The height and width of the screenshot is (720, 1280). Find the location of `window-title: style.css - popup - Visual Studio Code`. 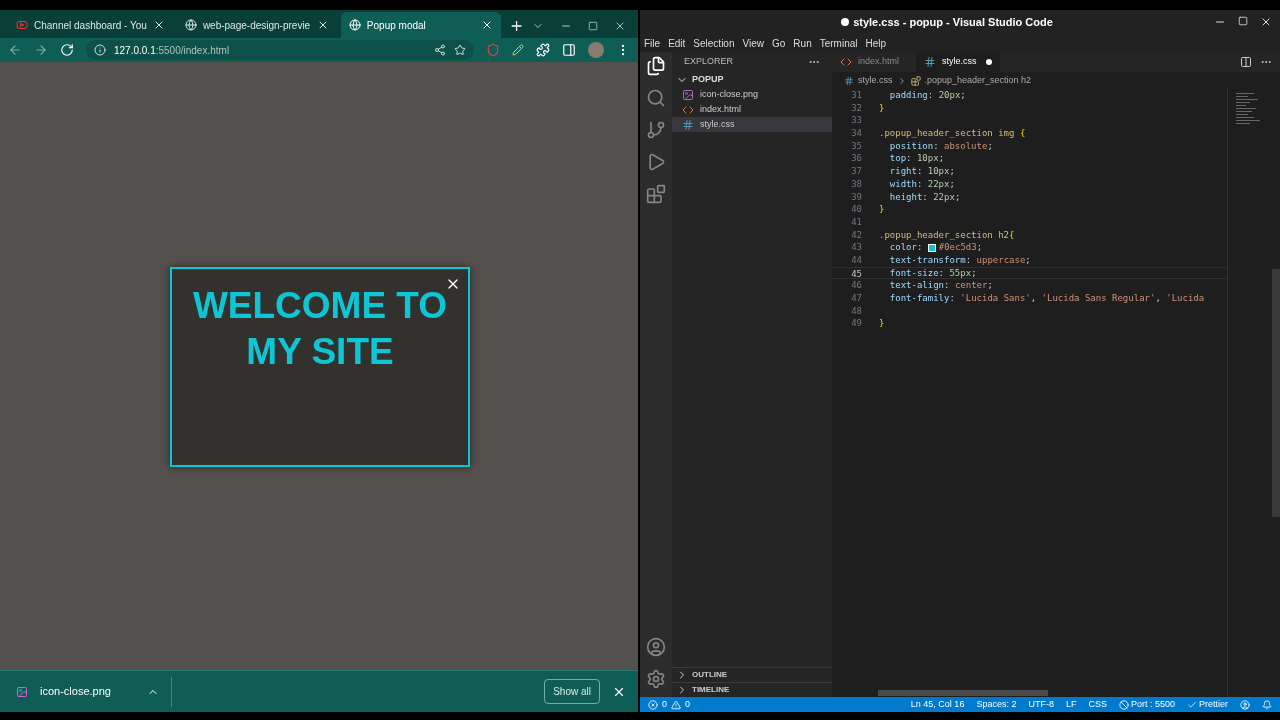

window-title: style.css - popup - Visual Studio Code is located at coordinates (953, 22).